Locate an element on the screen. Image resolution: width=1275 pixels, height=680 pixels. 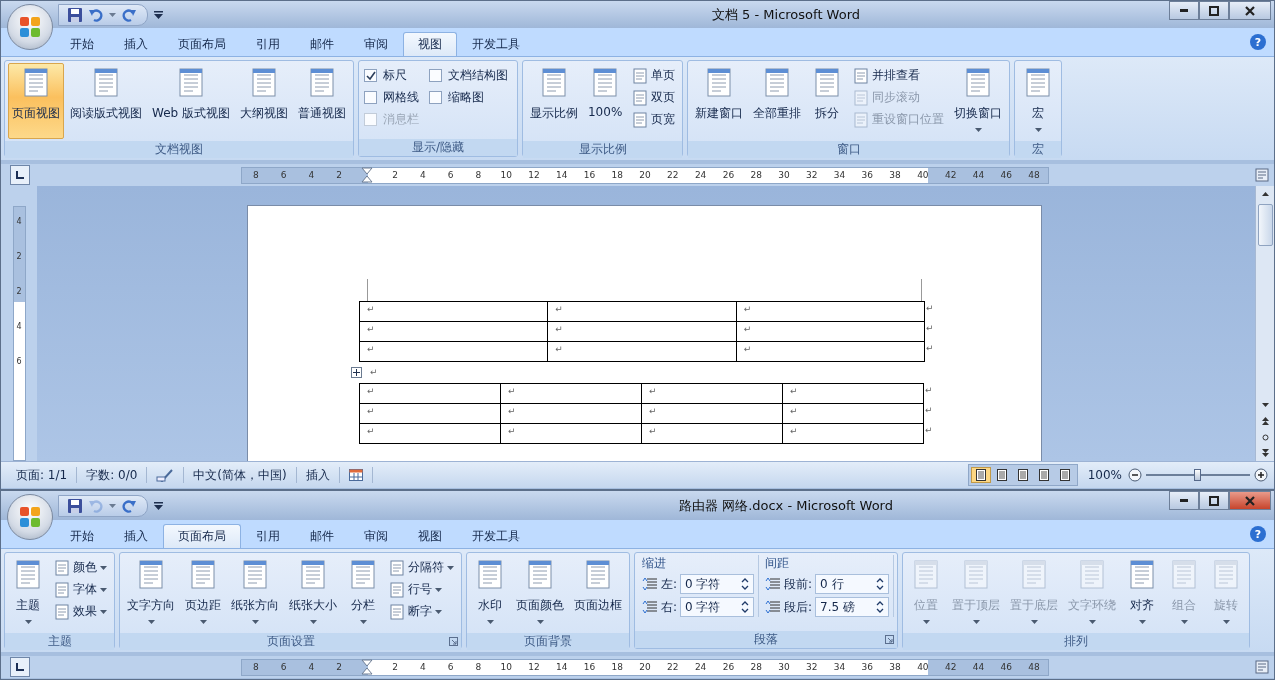
status-text: 页面: 1/1 is located at coordinates (42, 475).